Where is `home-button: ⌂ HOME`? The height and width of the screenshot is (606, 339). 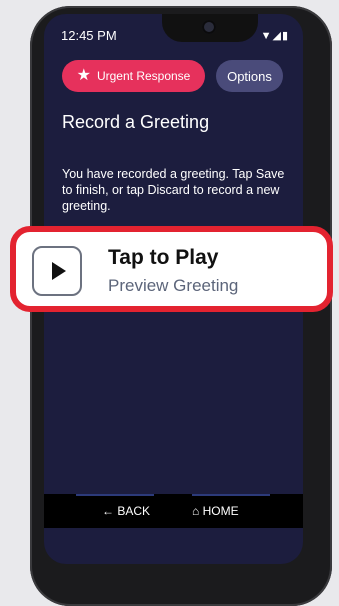
home-button: ⌂ HOME is located at coordinates (215, 511).